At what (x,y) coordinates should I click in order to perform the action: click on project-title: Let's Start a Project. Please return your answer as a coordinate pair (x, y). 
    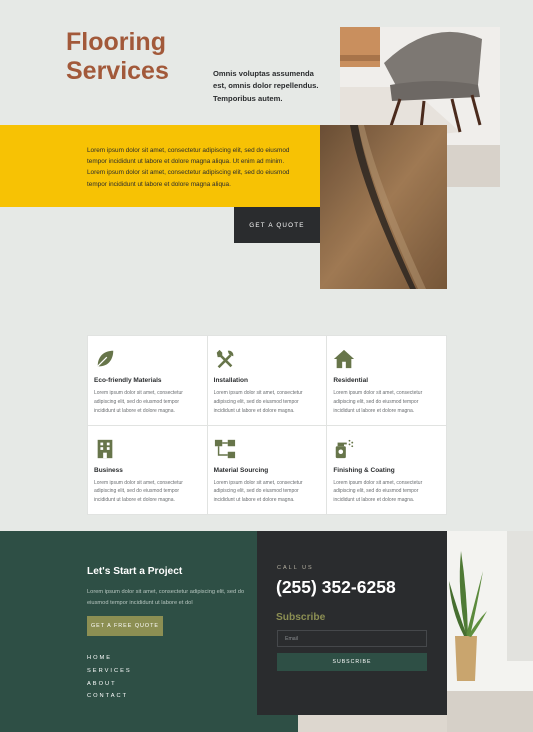
    Looking at the image, I should click on (135, 571).